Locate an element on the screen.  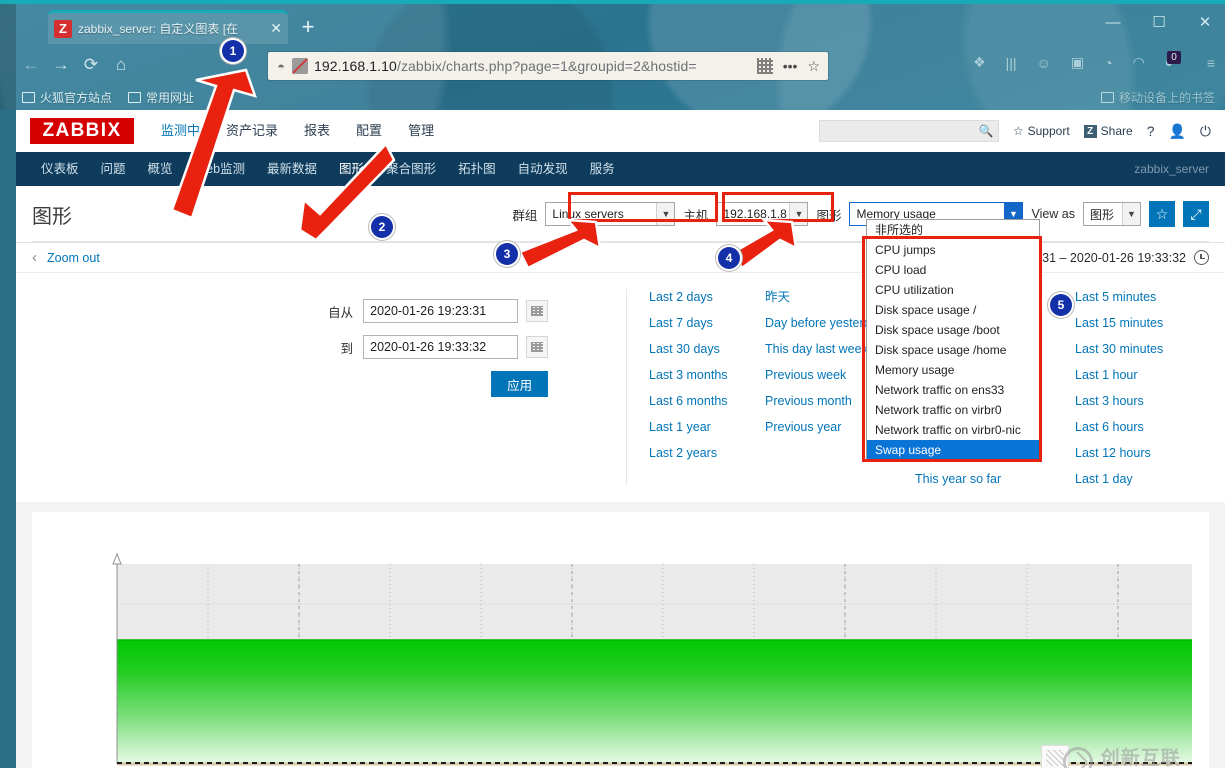
dropdown-option-cpu-jumps: CPU jumps is located at coordinates (953, 250).